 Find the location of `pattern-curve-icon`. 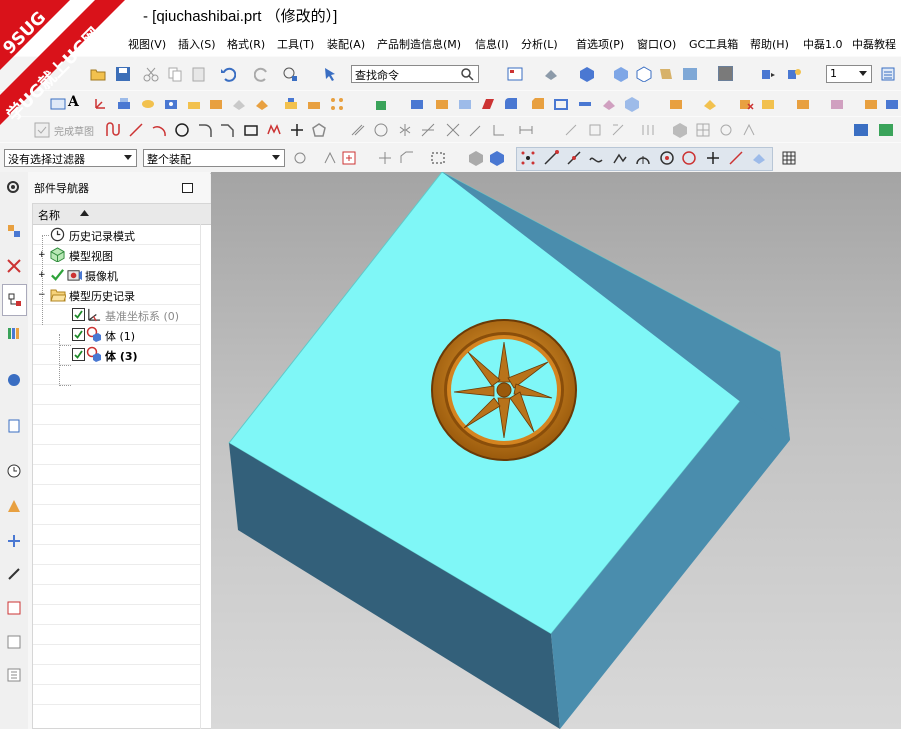

pattern-curve-icon is located at coordinates (381, 130).